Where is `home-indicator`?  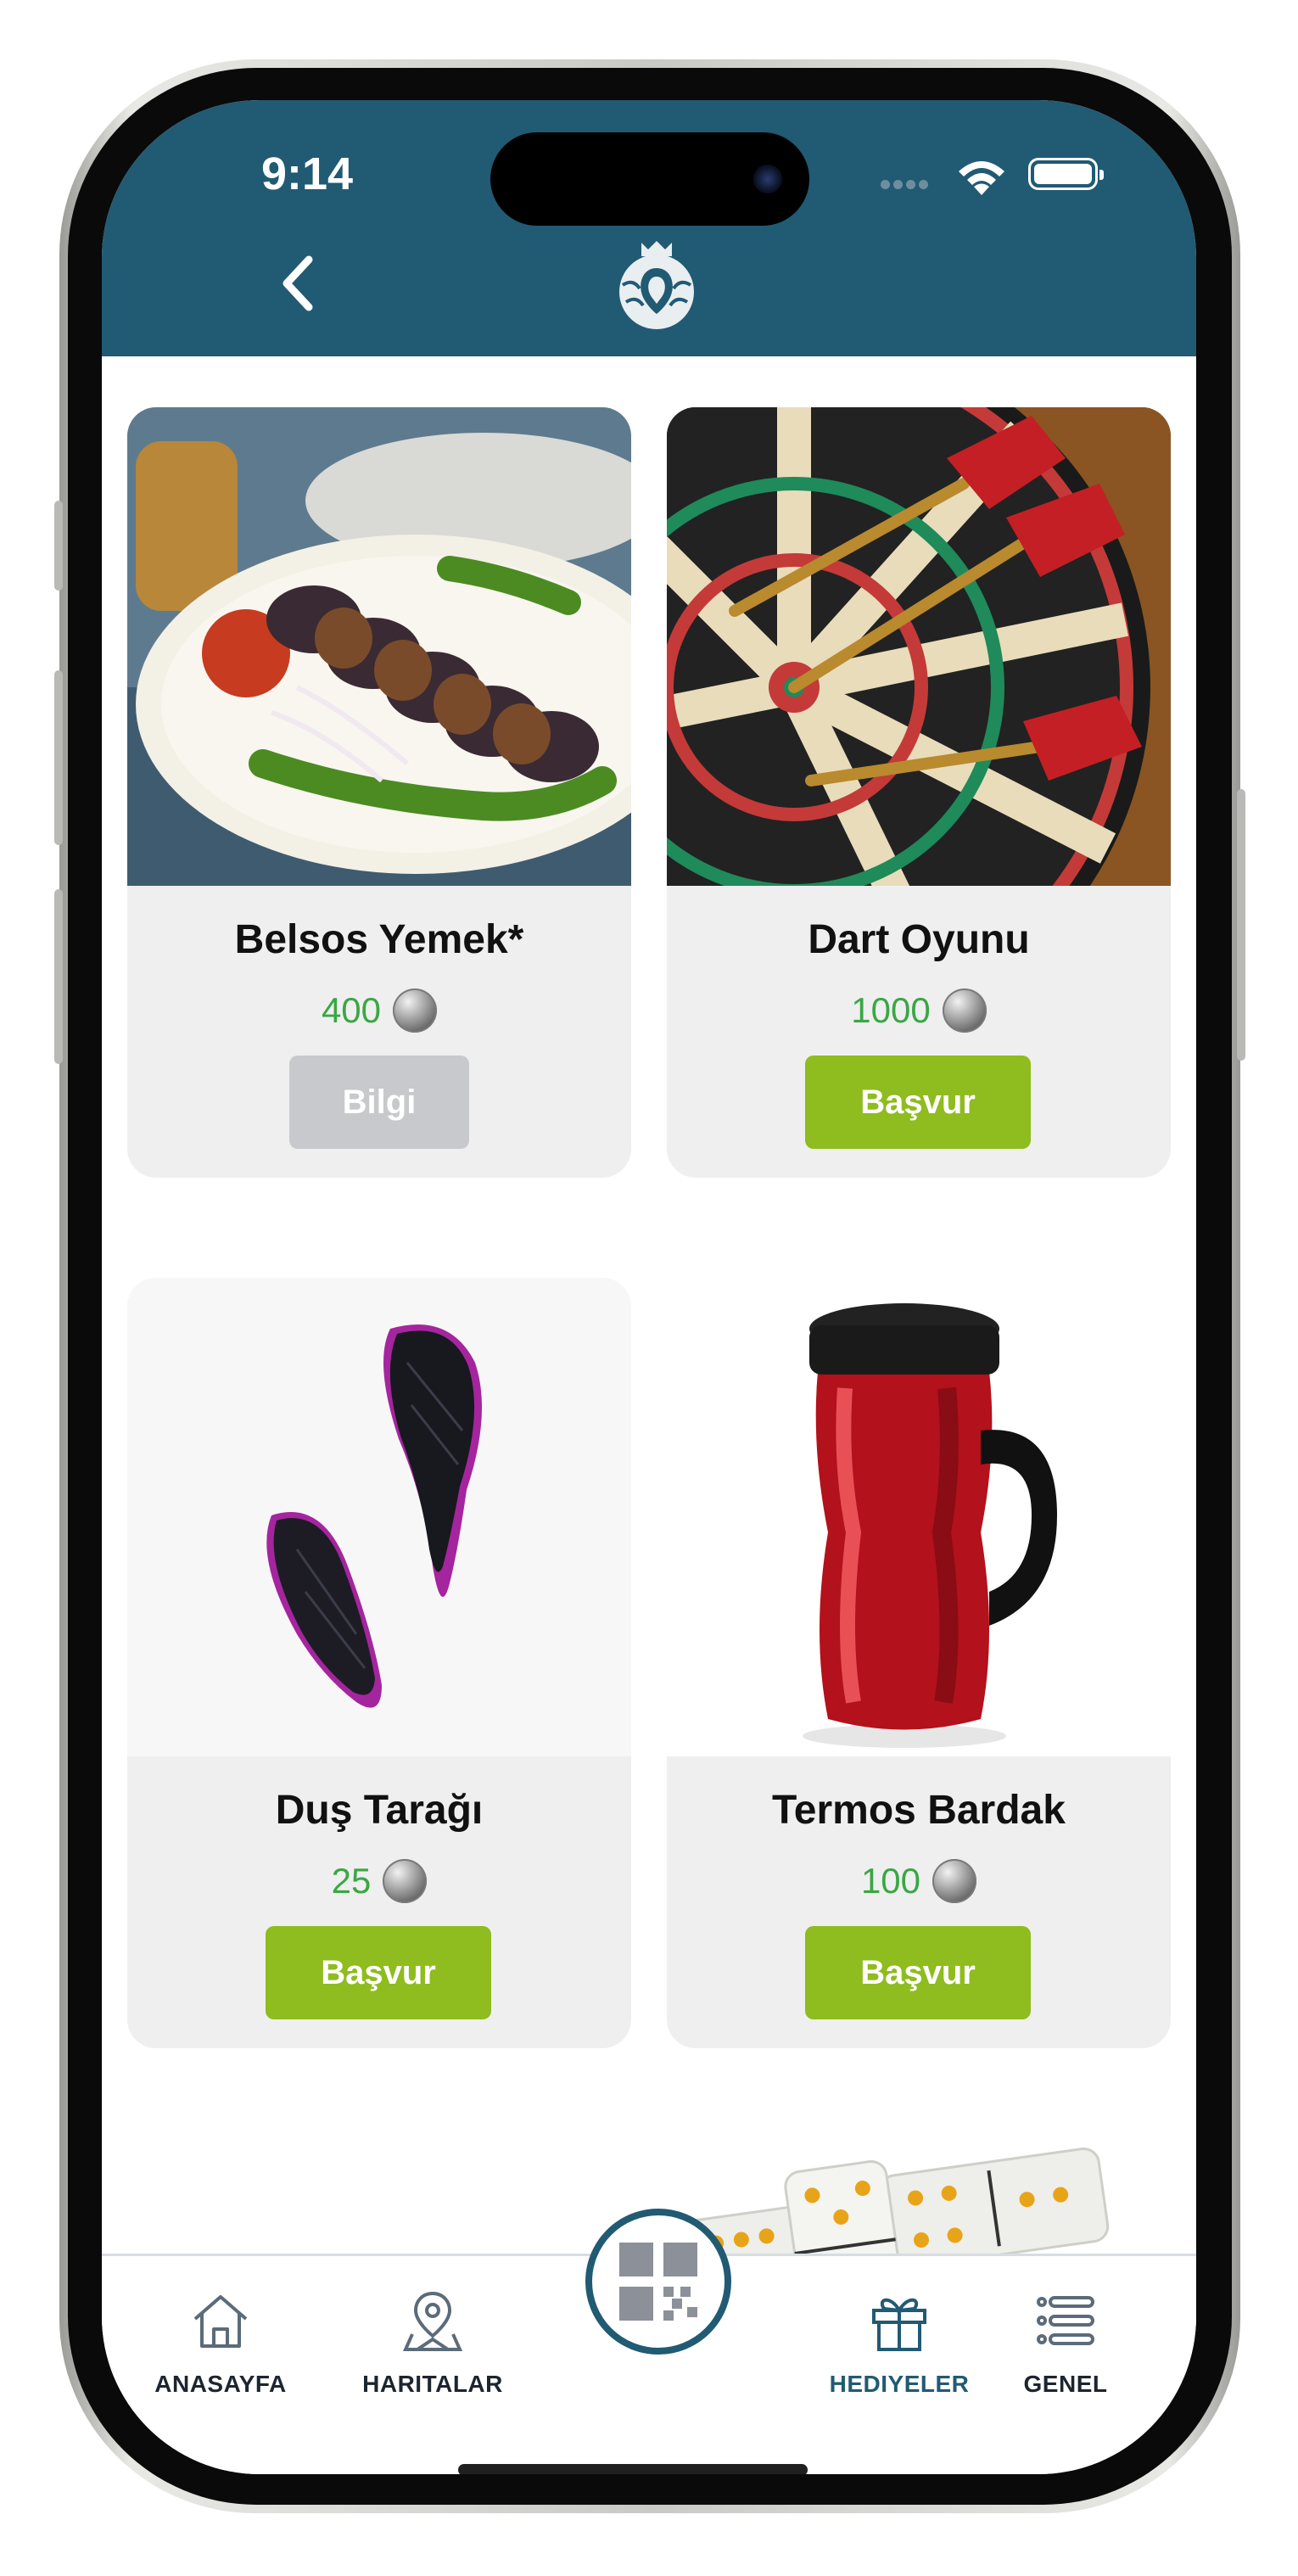
home-indicator is located at coordinates (633, 2469).